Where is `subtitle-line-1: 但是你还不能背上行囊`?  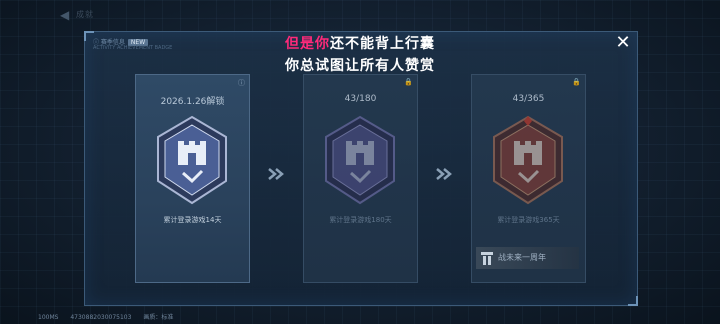
subtitle-line-1: 但是你还不能背上行囊 is located at coordinates (360, 43).